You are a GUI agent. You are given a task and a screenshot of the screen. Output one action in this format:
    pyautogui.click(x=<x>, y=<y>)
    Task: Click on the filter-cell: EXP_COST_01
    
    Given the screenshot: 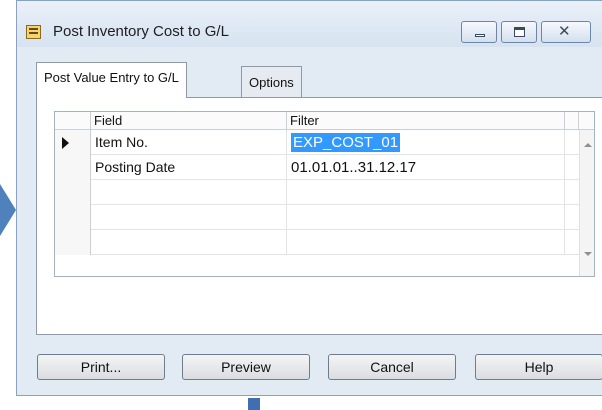 What is the action you would take?
    pyautogui.click(x=426, y=142)
    